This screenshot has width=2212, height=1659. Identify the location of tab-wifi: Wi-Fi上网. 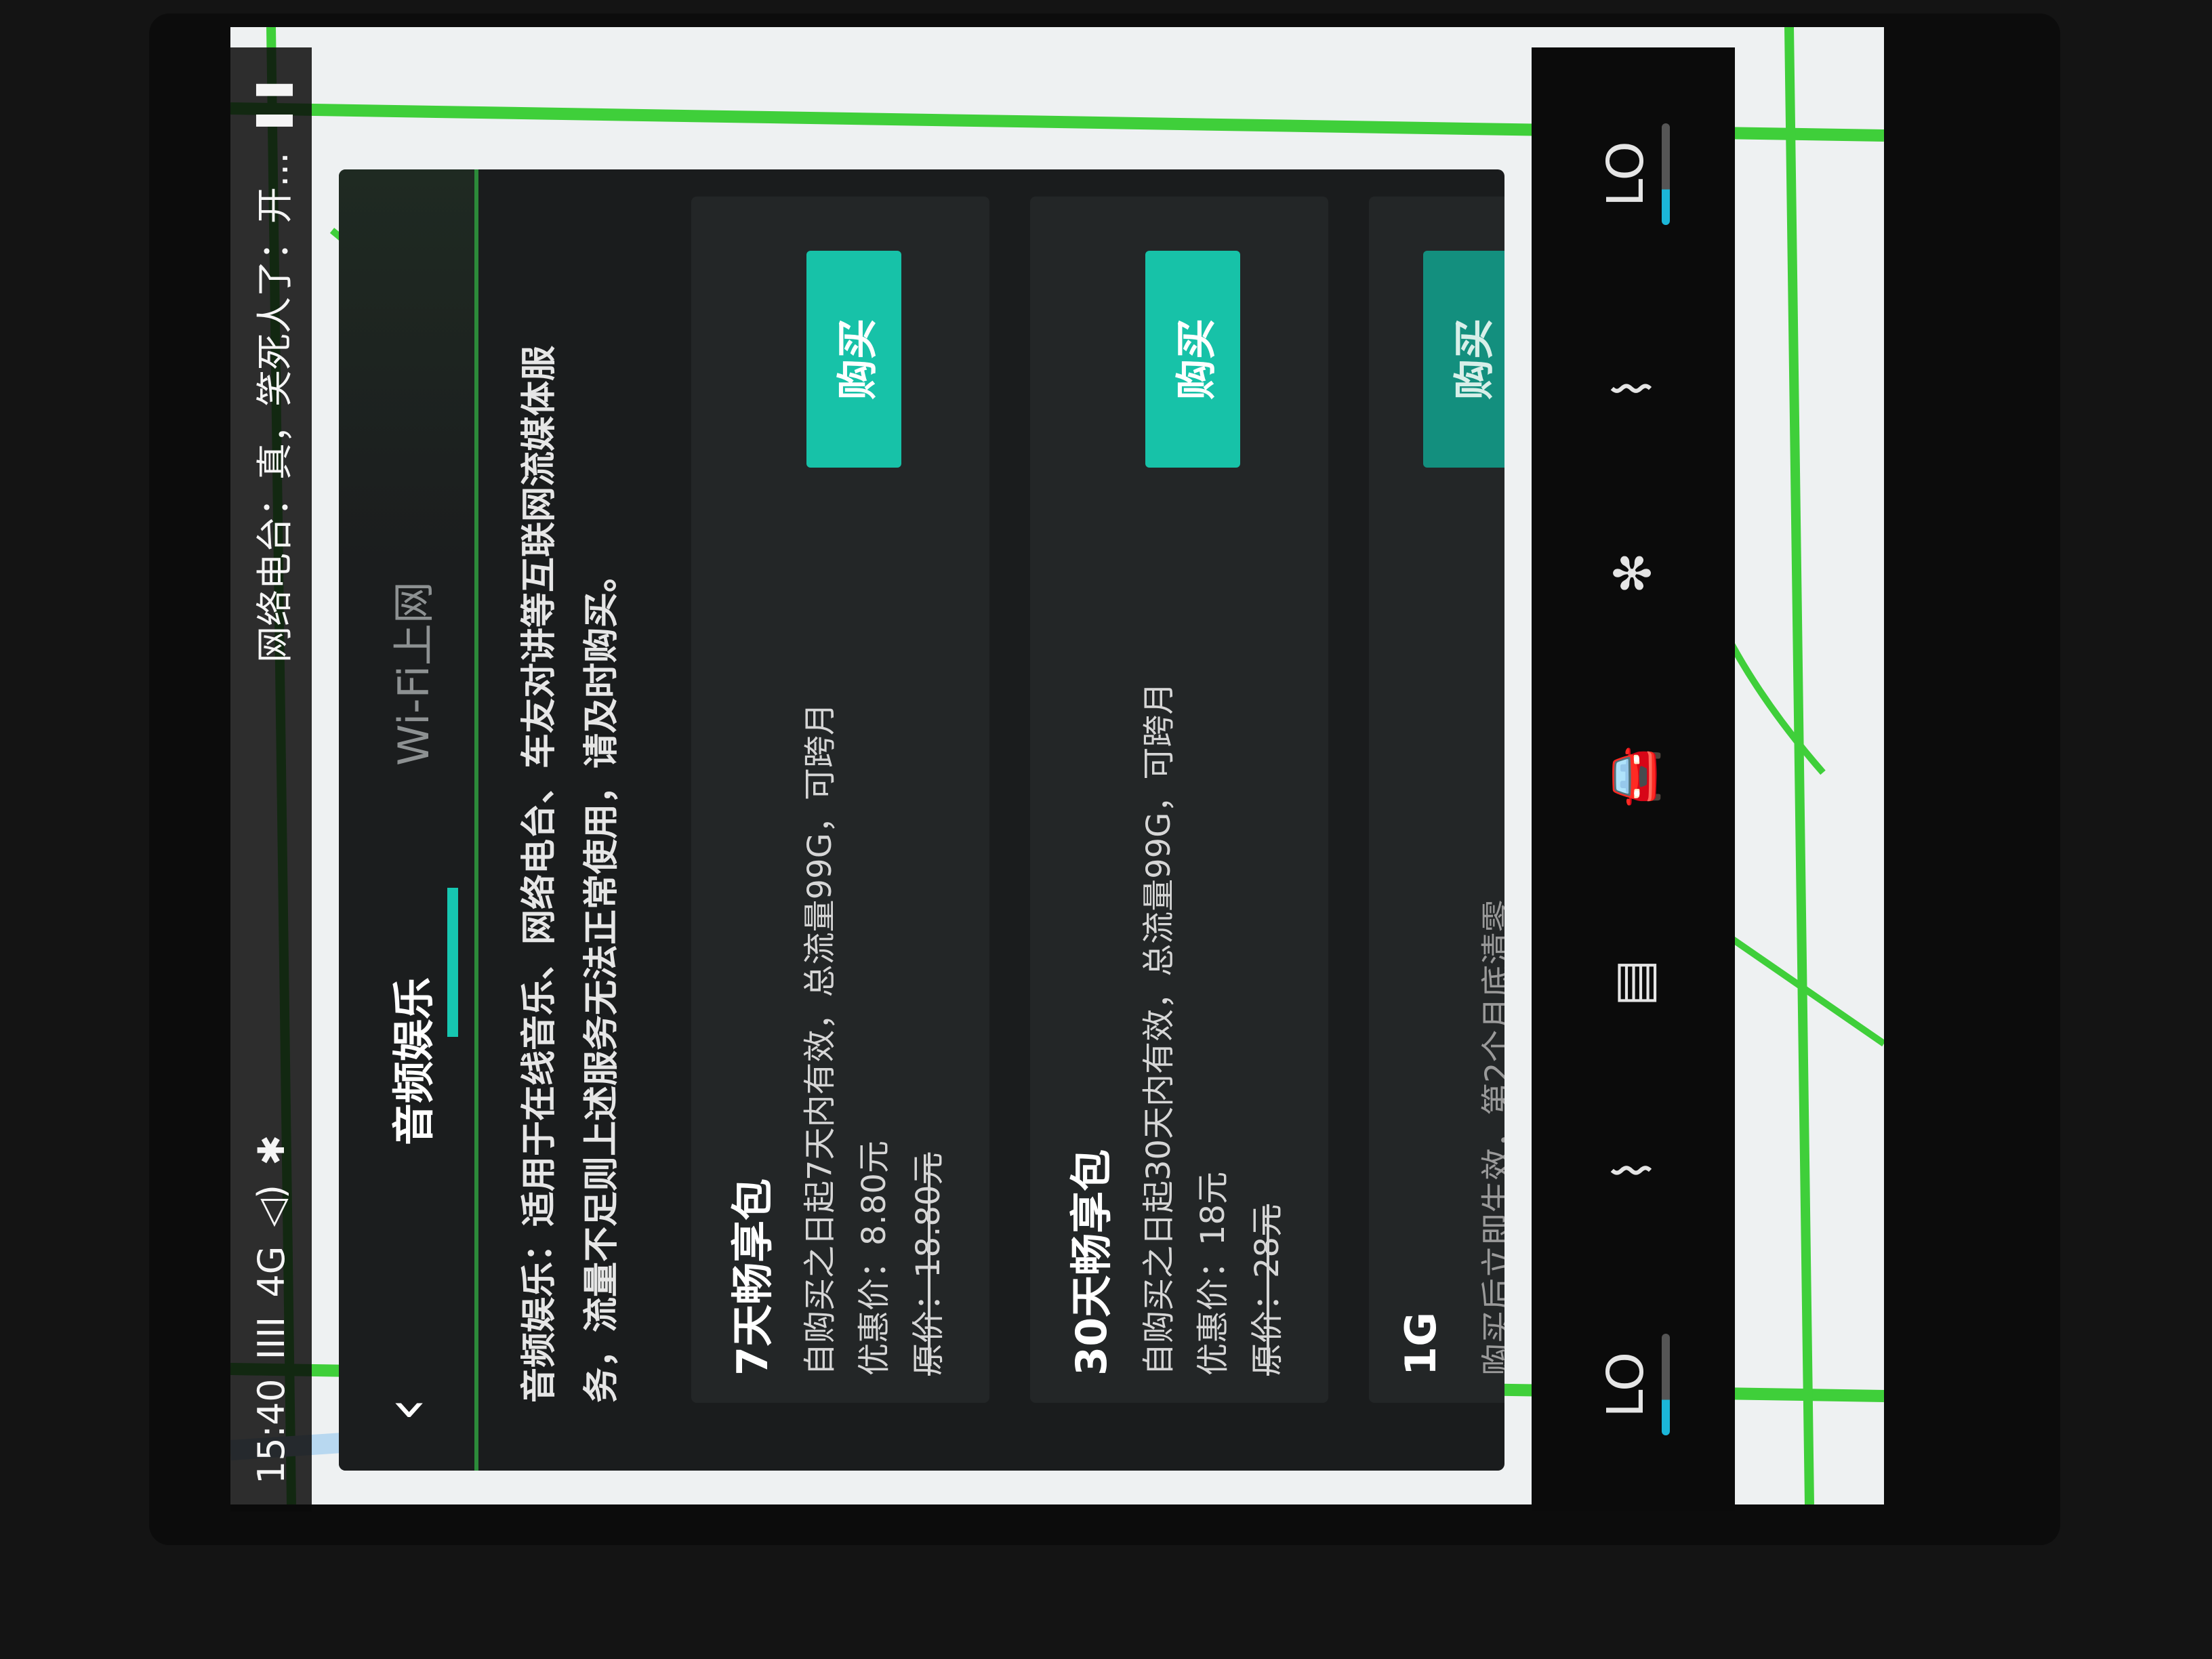
(411, 673).